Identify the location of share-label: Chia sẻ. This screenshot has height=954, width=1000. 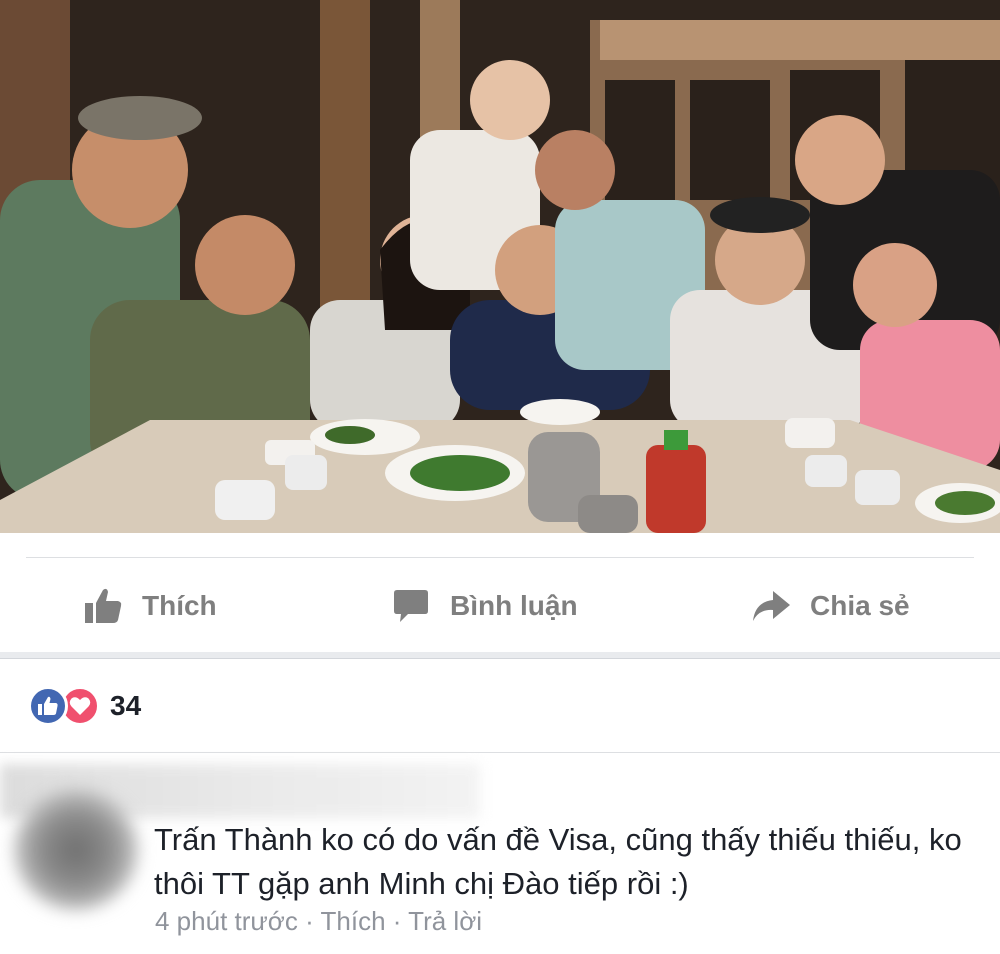
(860, 605).